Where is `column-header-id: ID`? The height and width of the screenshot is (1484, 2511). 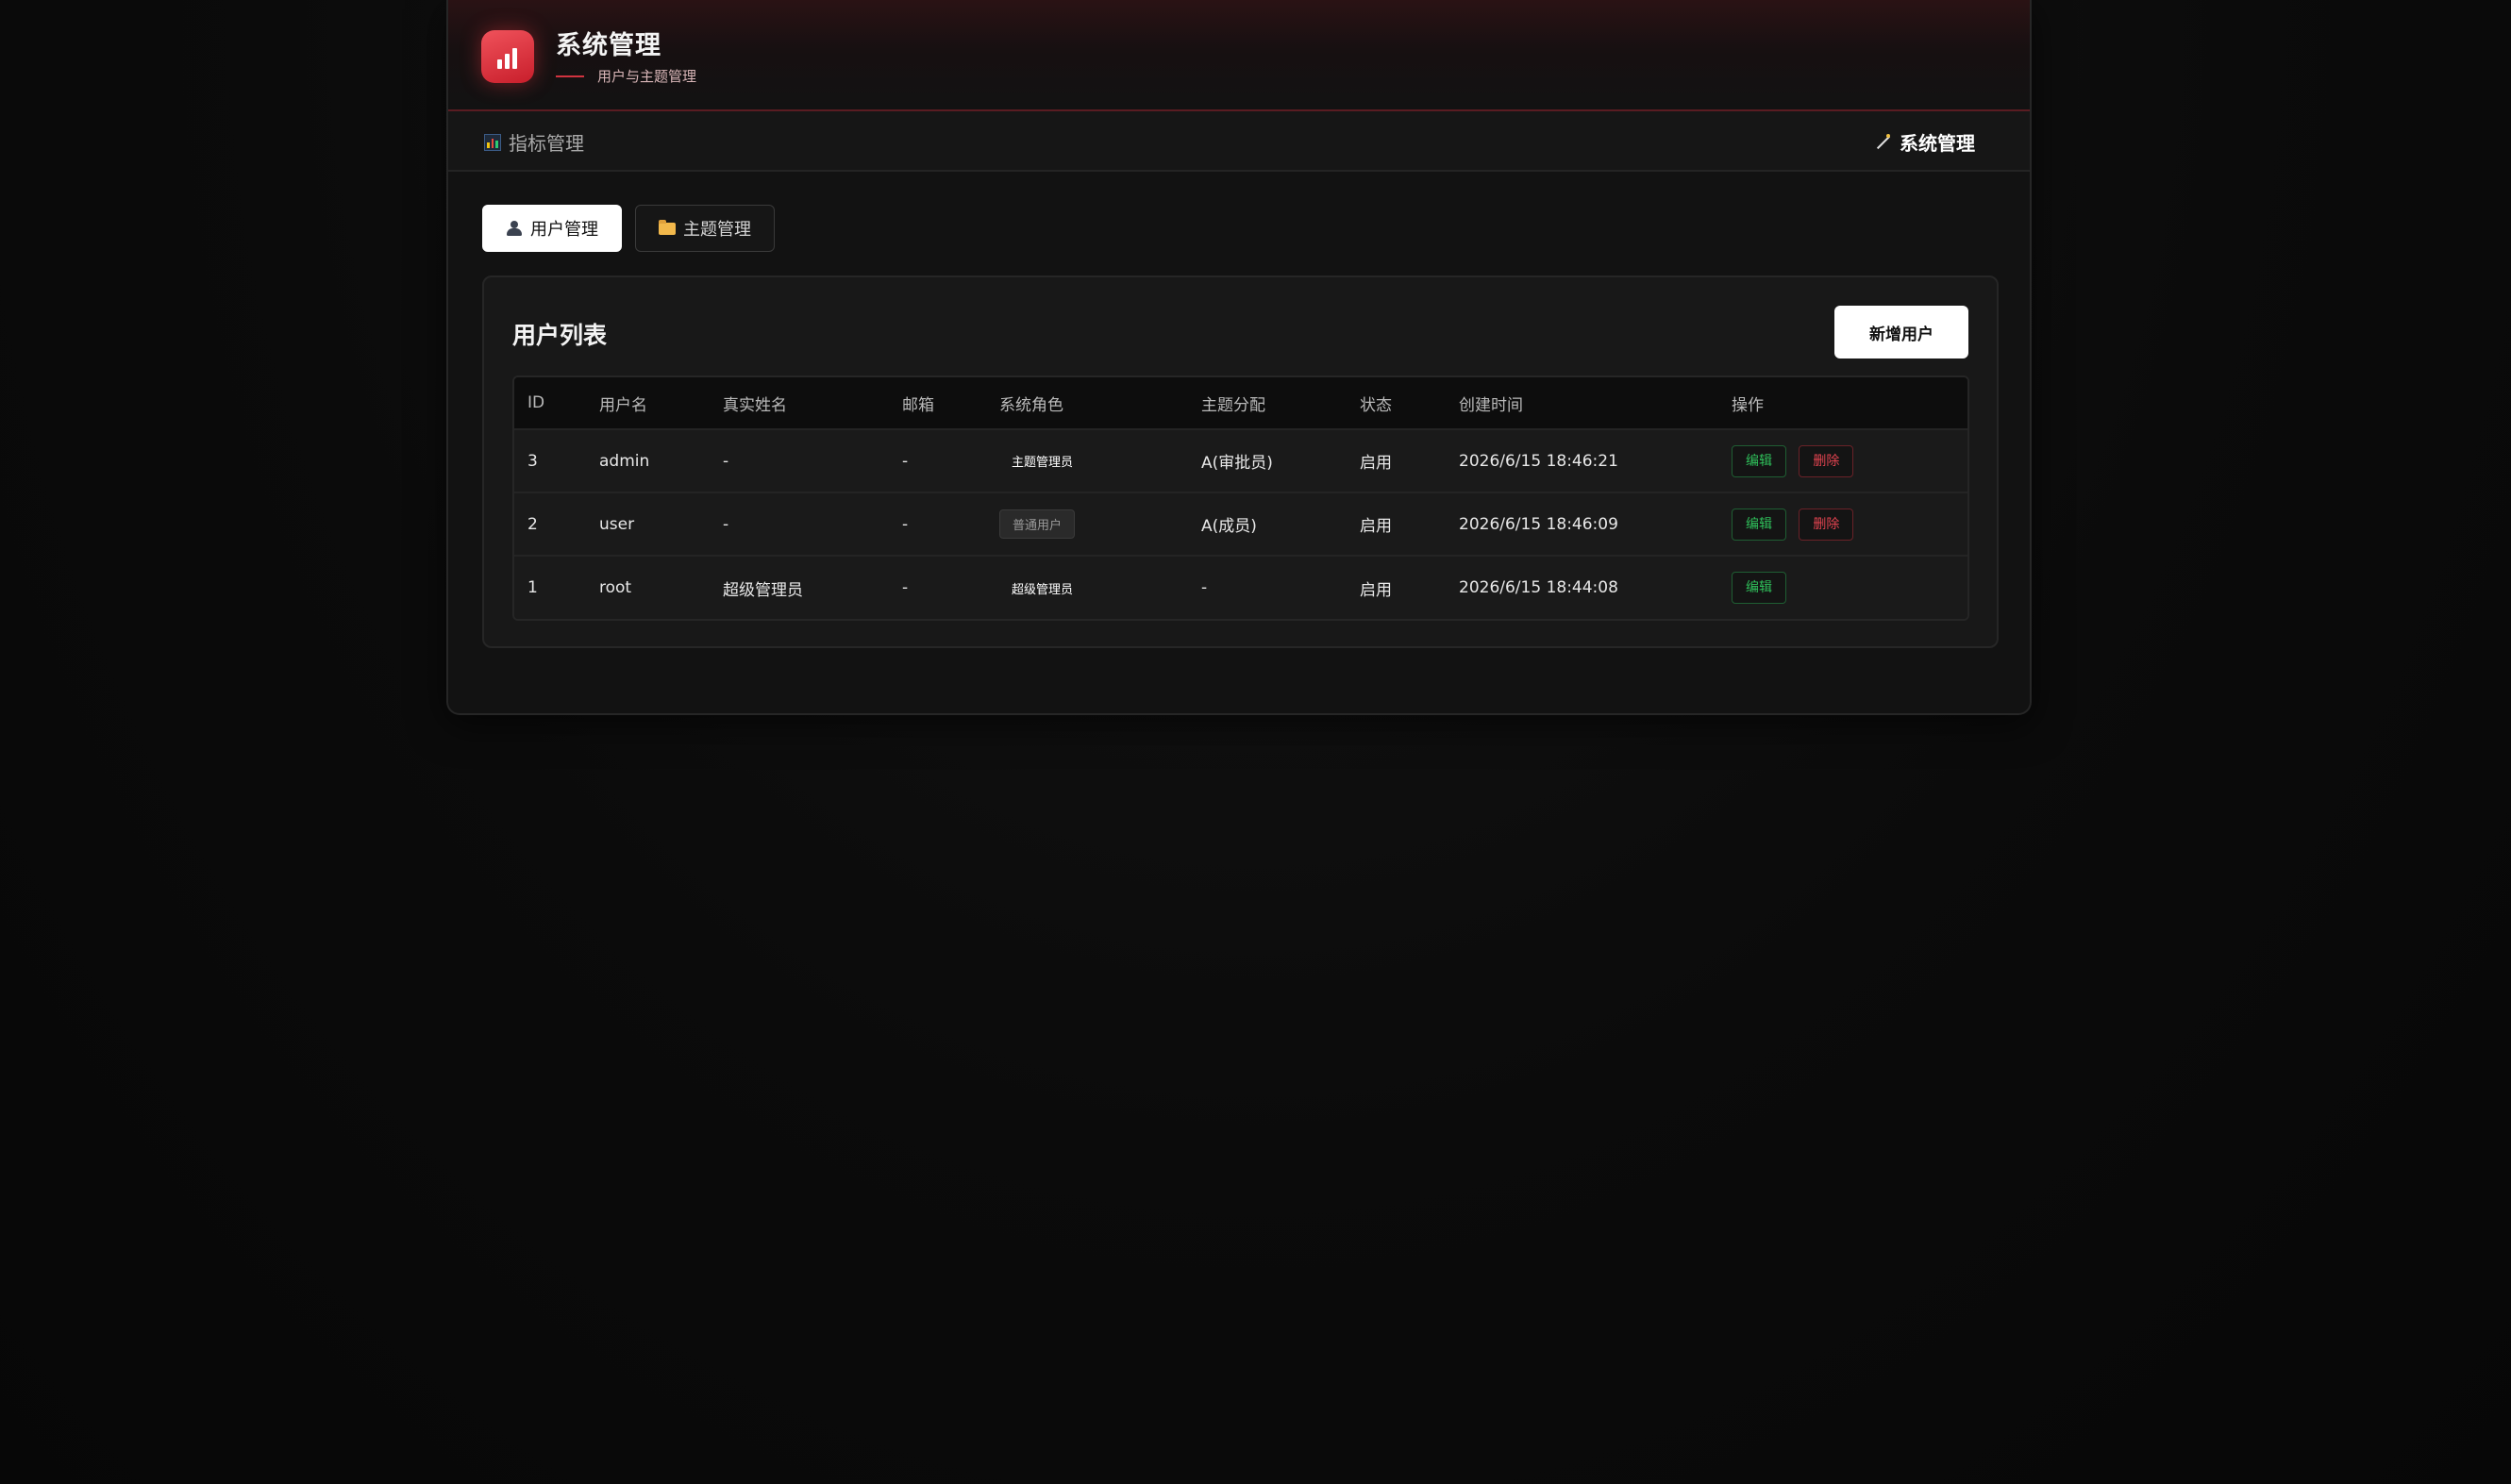
column-header-id: ID is located at coordinates (536, 402).